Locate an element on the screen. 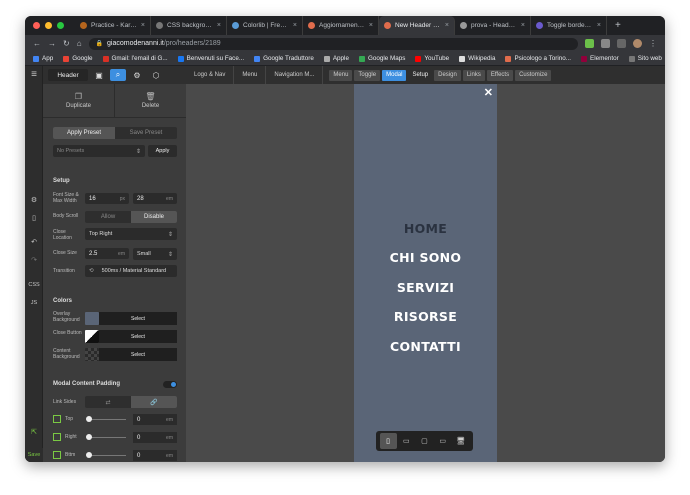 This screenshot has height=495, width=690. transition-select: ⟲ 500ms / Material Standard is located at coordinates (131, 271).